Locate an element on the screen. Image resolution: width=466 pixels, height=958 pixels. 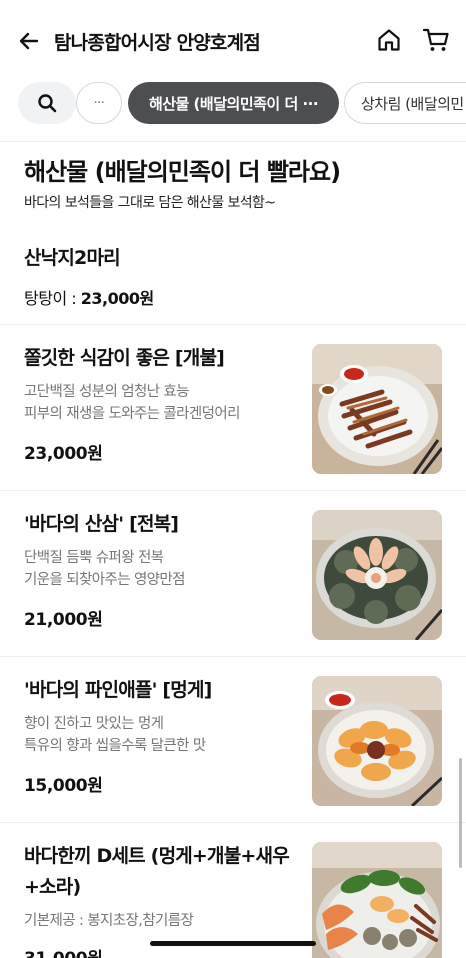
cart-icon is located at coordinates (435, 39).